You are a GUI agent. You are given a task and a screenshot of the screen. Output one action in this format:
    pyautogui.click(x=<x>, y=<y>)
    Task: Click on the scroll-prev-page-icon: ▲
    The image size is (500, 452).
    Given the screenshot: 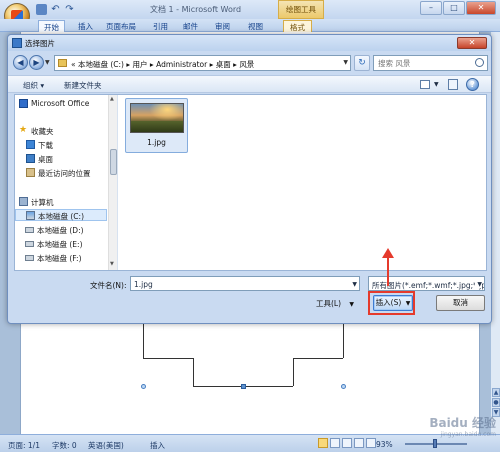 What is the action you would take?
    pyautogui.click(x=496, y=392)
    